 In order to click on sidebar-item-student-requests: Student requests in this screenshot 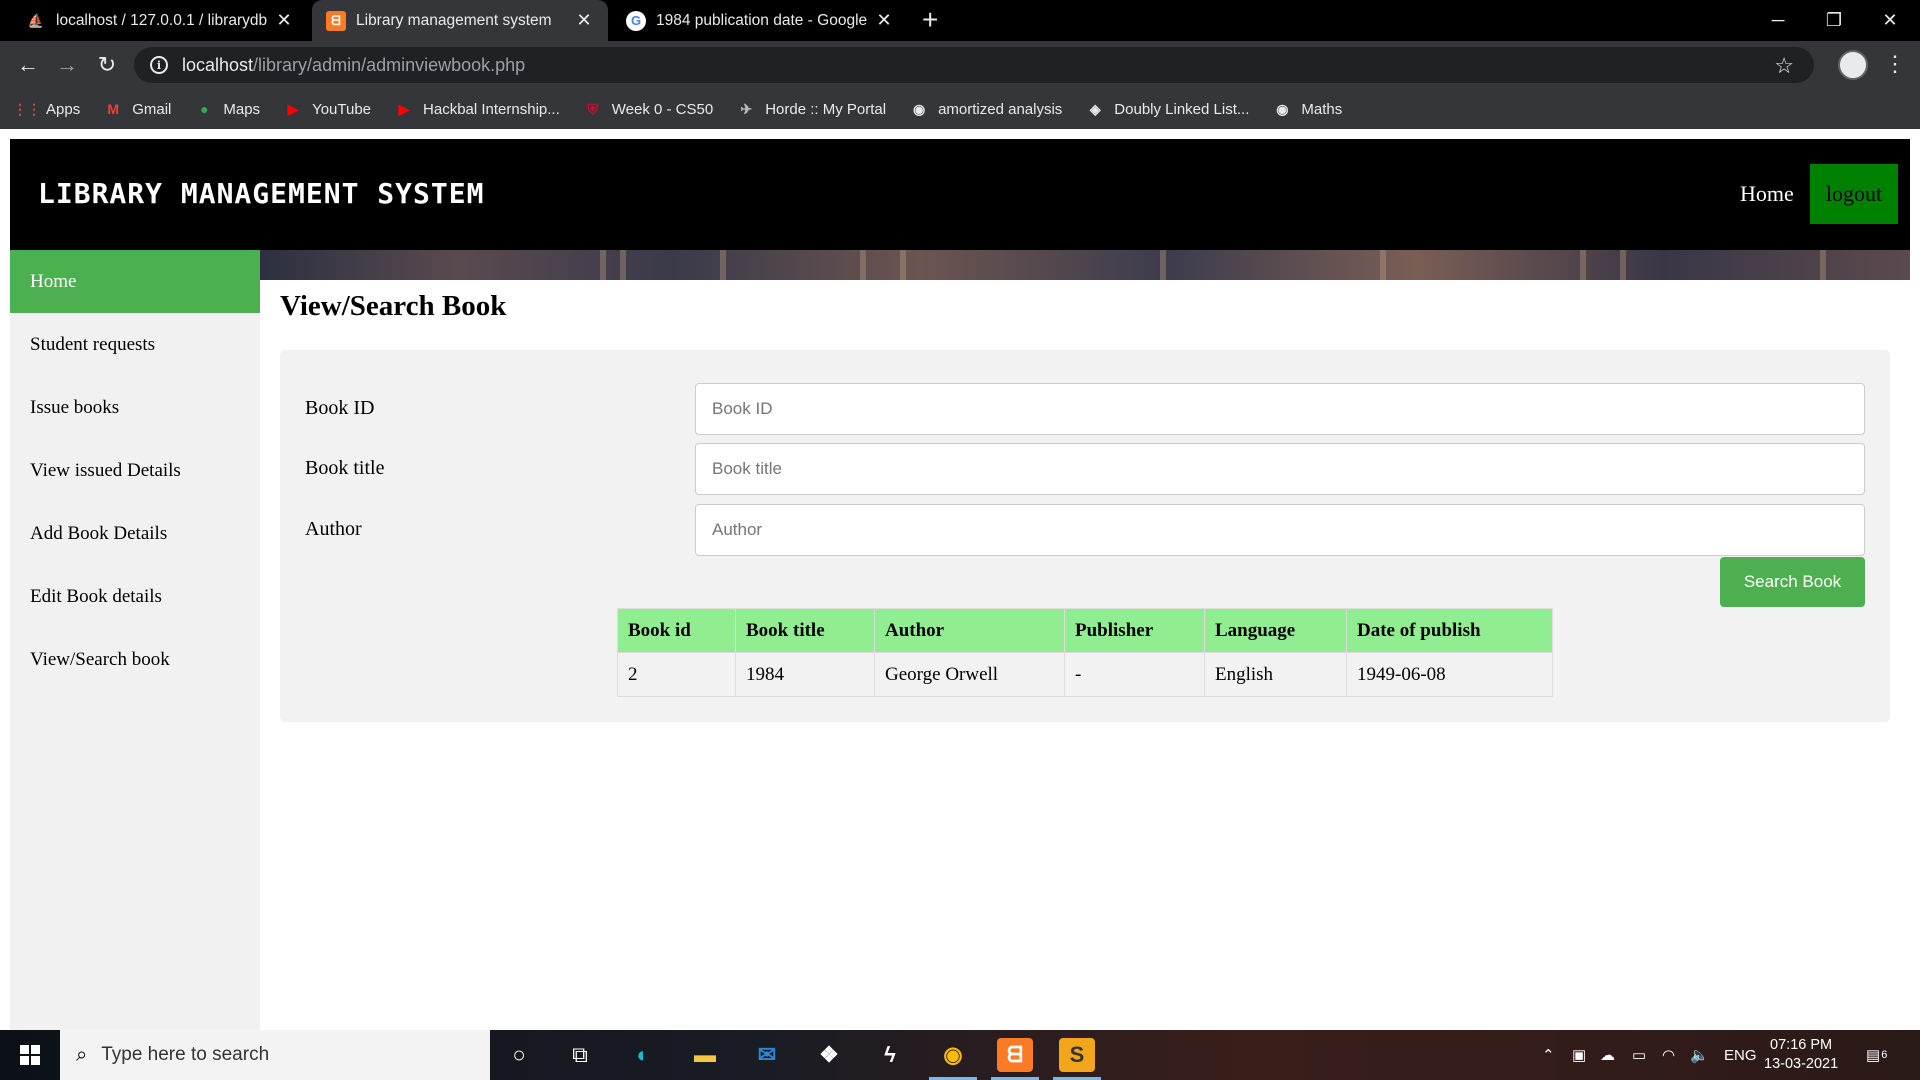, I will do `click(135, 344)`.